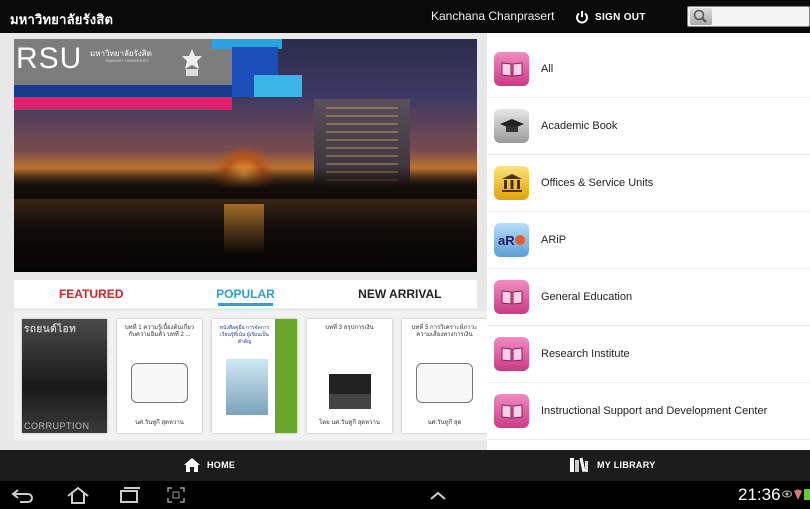  Describe the element at coordinates (245, 185) in the screenshot. I see `tree-line` at that location.